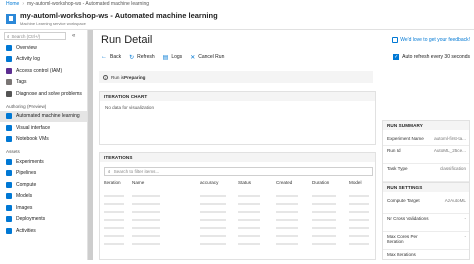 This screenshot has height=264, width=474. Describe the element at coordinates (401, 254) in the screenshot. I see `settings-row-max-iterations: Max Iterations` at that location.